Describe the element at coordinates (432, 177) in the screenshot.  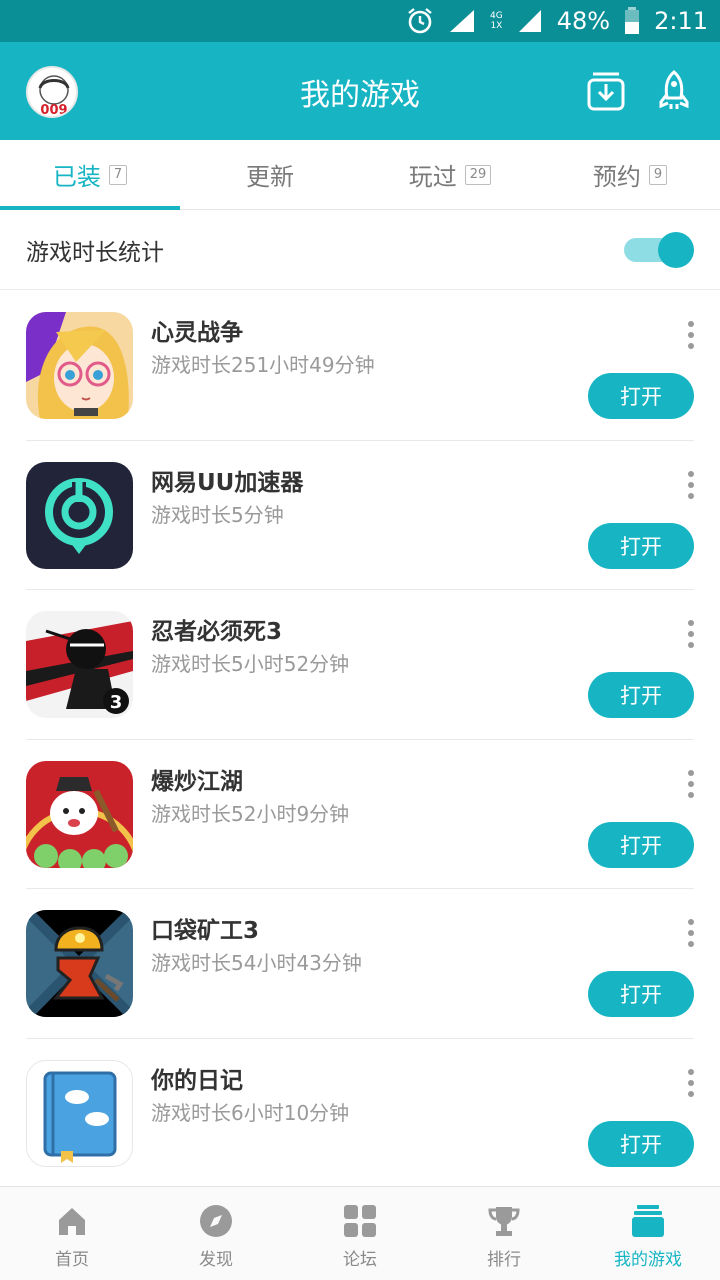
I see `tab-label: 玩过` at that location.